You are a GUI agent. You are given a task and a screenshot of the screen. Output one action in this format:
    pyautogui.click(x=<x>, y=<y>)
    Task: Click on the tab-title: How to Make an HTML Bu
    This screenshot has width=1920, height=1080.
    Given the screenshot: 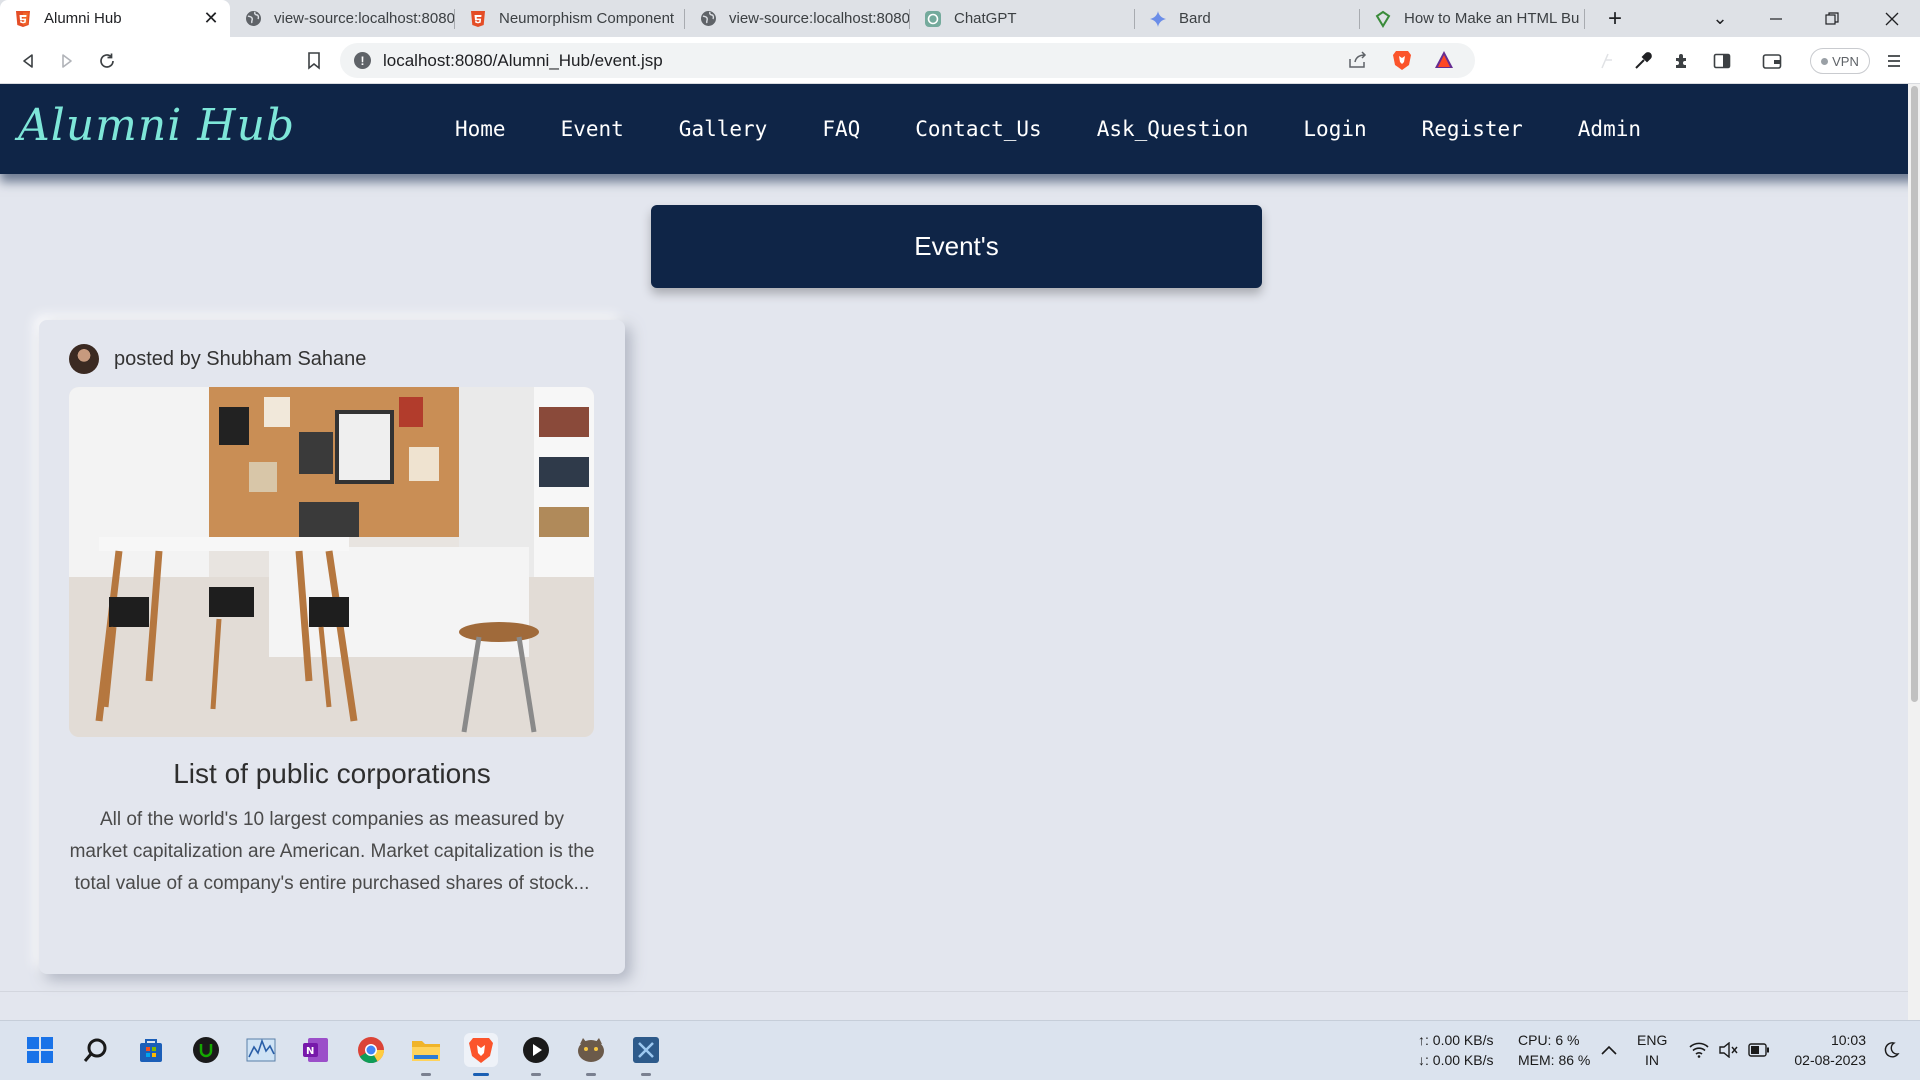 What is the action you would take?
    pyautogui.click(x=1492, y=18)
    